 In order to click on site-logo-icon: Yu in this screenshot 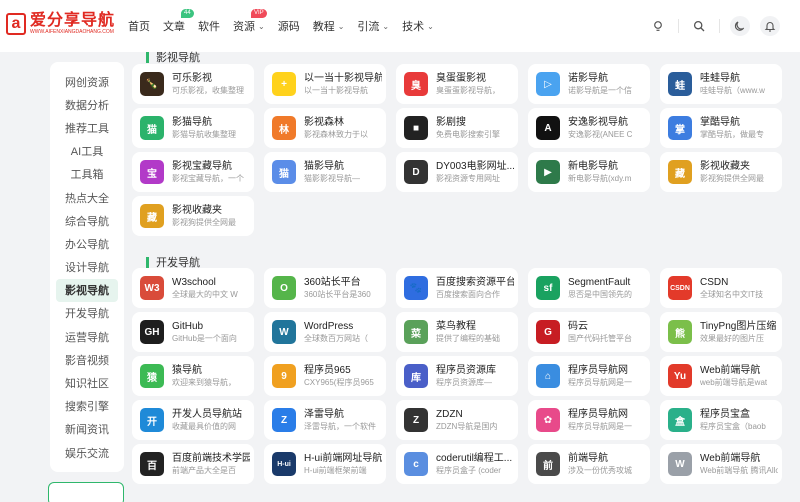, I will do `click(680, 376)`.